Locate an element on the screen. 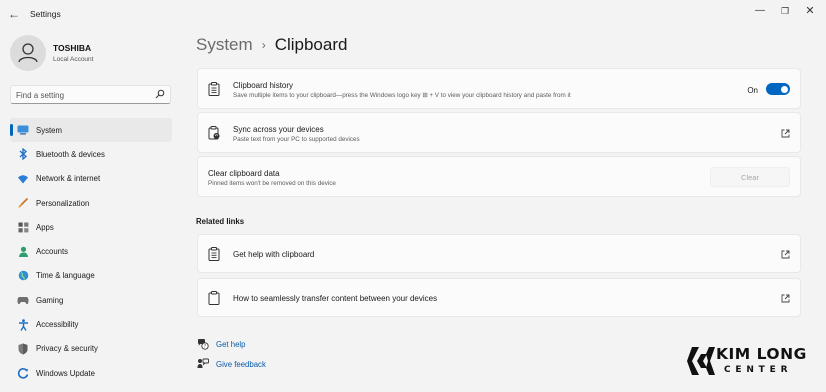 The width and height of the screenshot is (826, 392). clear-clipboard-title: Clear clipboard data is located at coordinates (244, 173).